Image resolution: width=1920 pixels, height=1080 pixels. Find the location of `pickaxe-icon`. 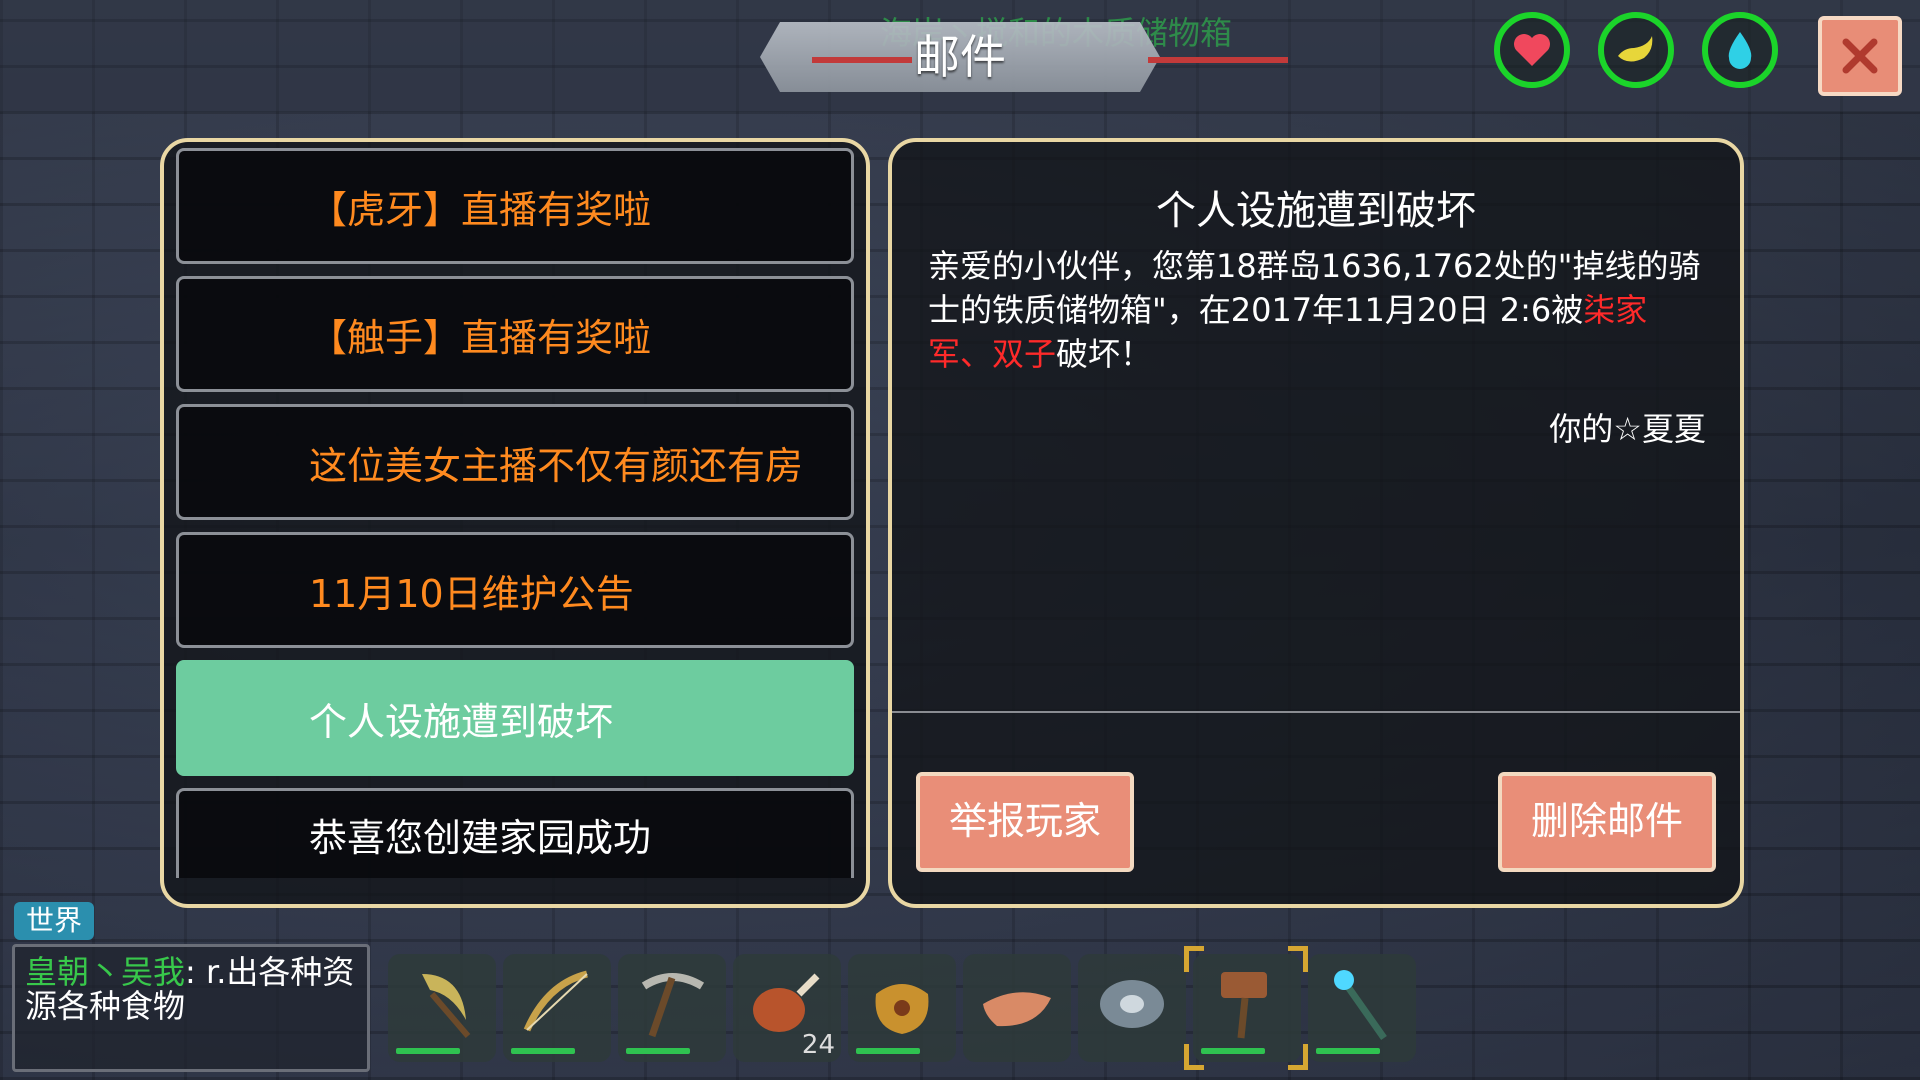

pickaxe-icon is located at coordinates (673, 1005).